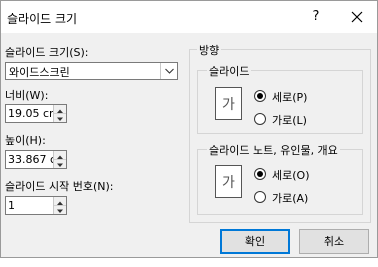 The height and width of the screenshot is (267, 378). I want to click on close-icon, so click(357, 17).